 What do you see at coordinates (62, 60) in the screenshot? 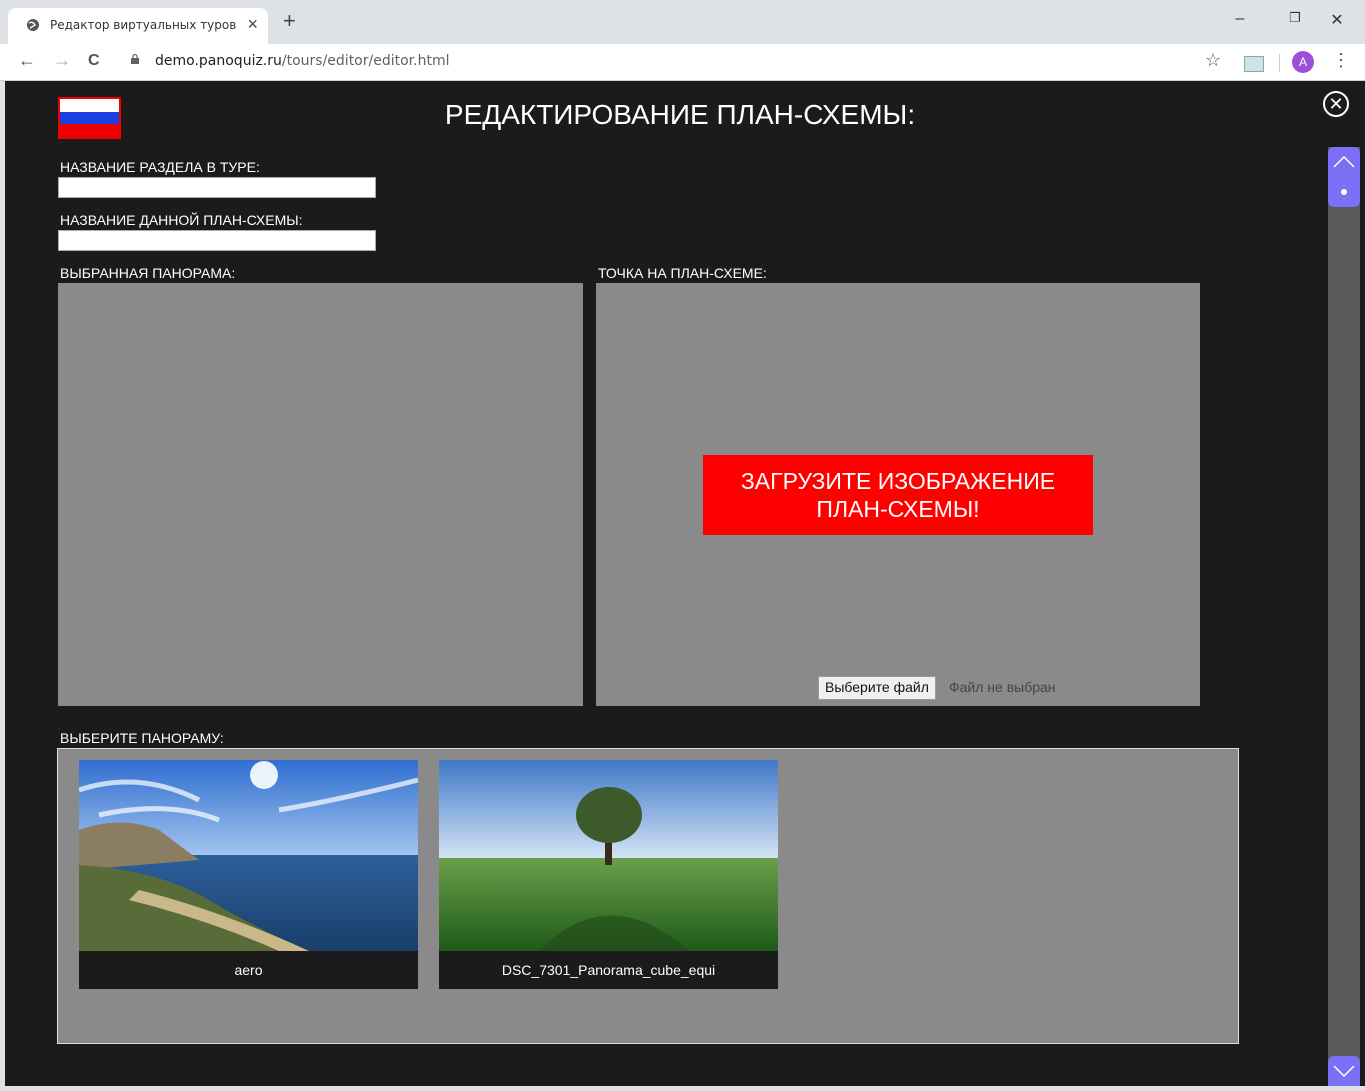
I see `forward-button: →` at bounding box center [62, 60].